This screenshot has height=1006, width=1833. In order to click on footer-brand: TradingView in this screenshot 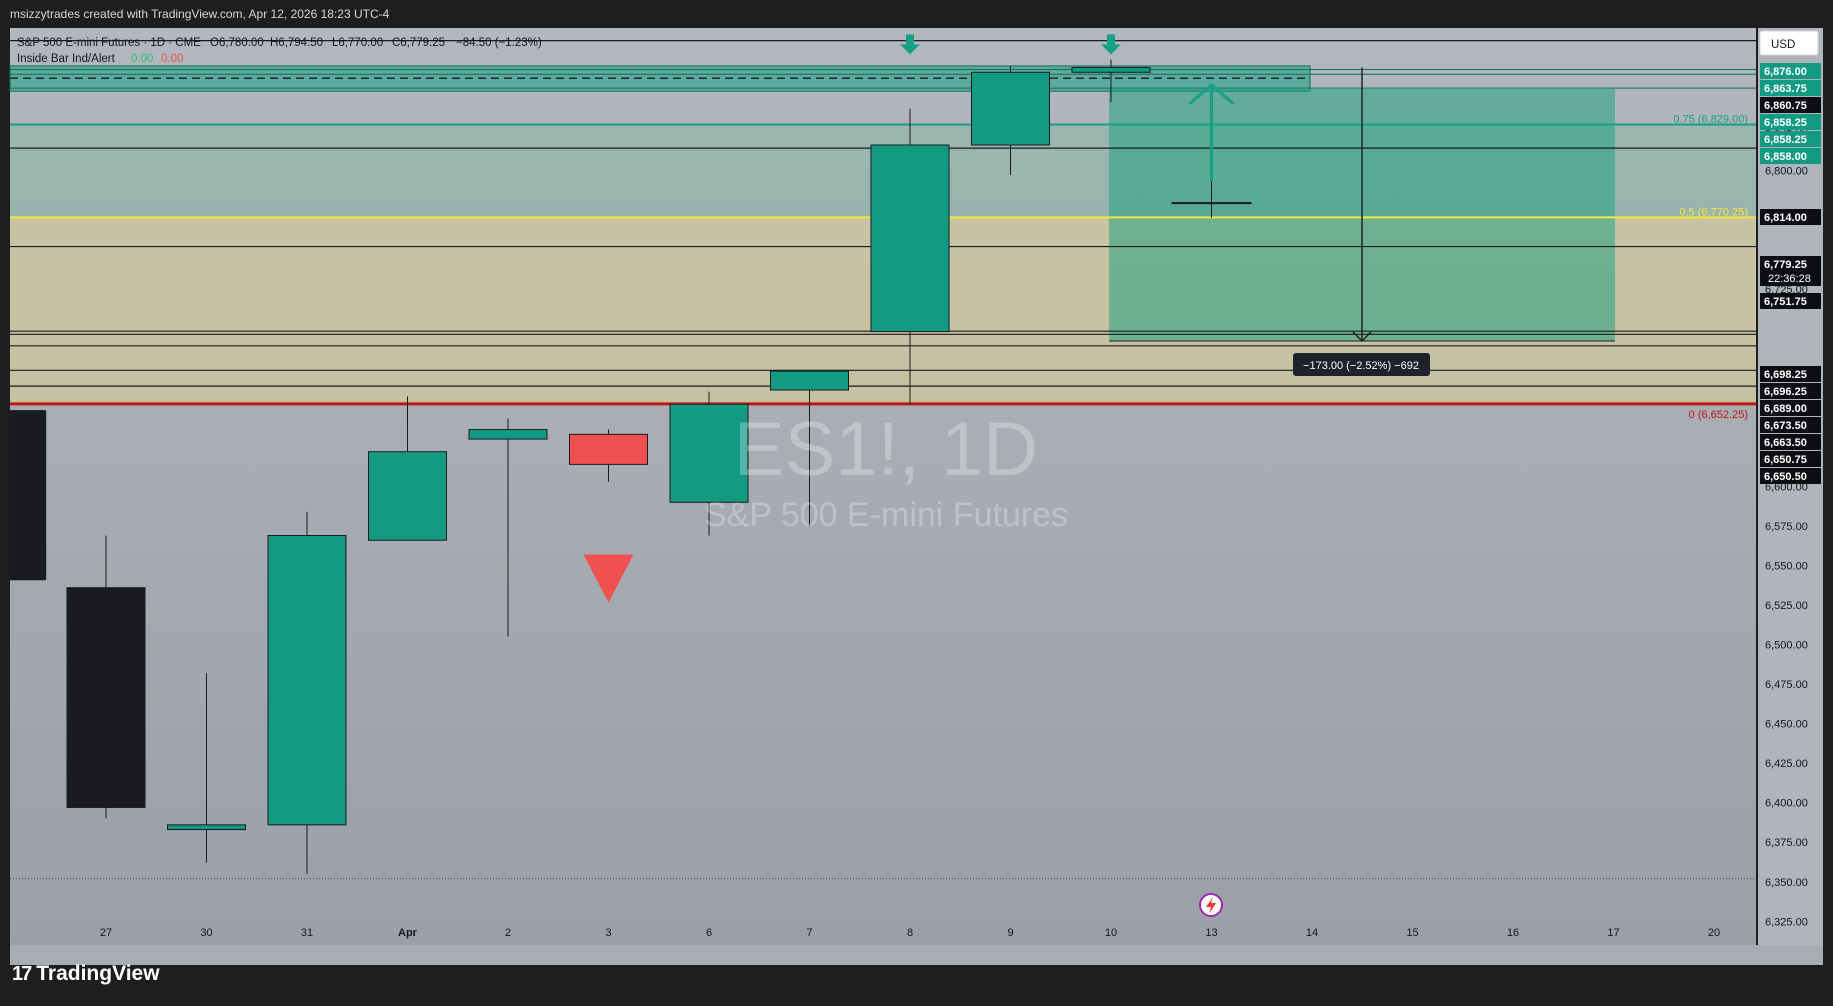, I will do `click(98, 973)`.